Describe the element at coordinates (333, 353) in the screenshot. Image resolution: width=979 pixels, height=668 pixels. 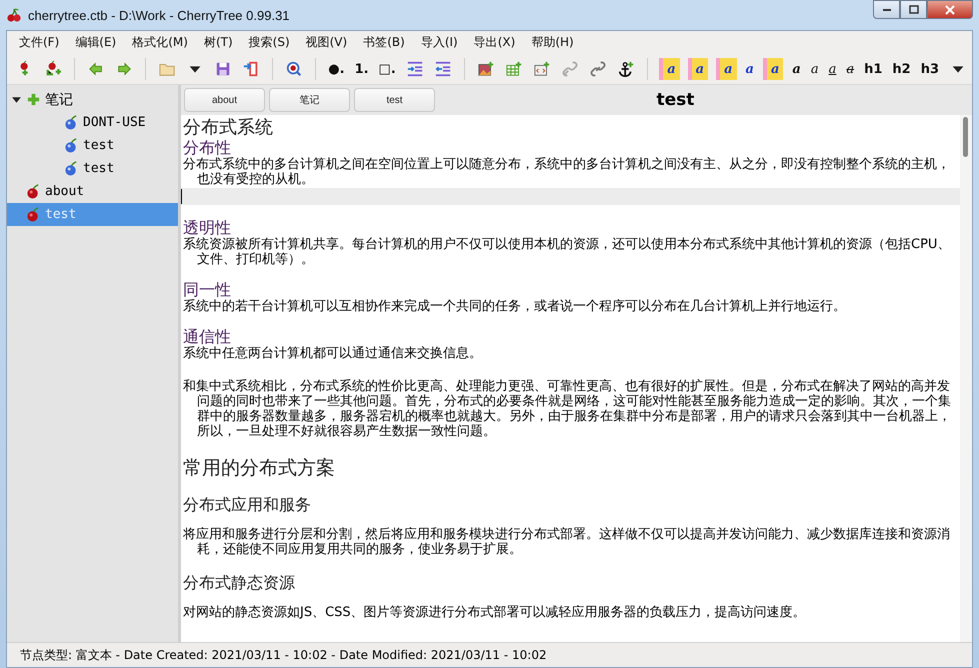
I see `paragraph: 系统中任意两台计算机都可以通过通信来交换信息。` at that location.